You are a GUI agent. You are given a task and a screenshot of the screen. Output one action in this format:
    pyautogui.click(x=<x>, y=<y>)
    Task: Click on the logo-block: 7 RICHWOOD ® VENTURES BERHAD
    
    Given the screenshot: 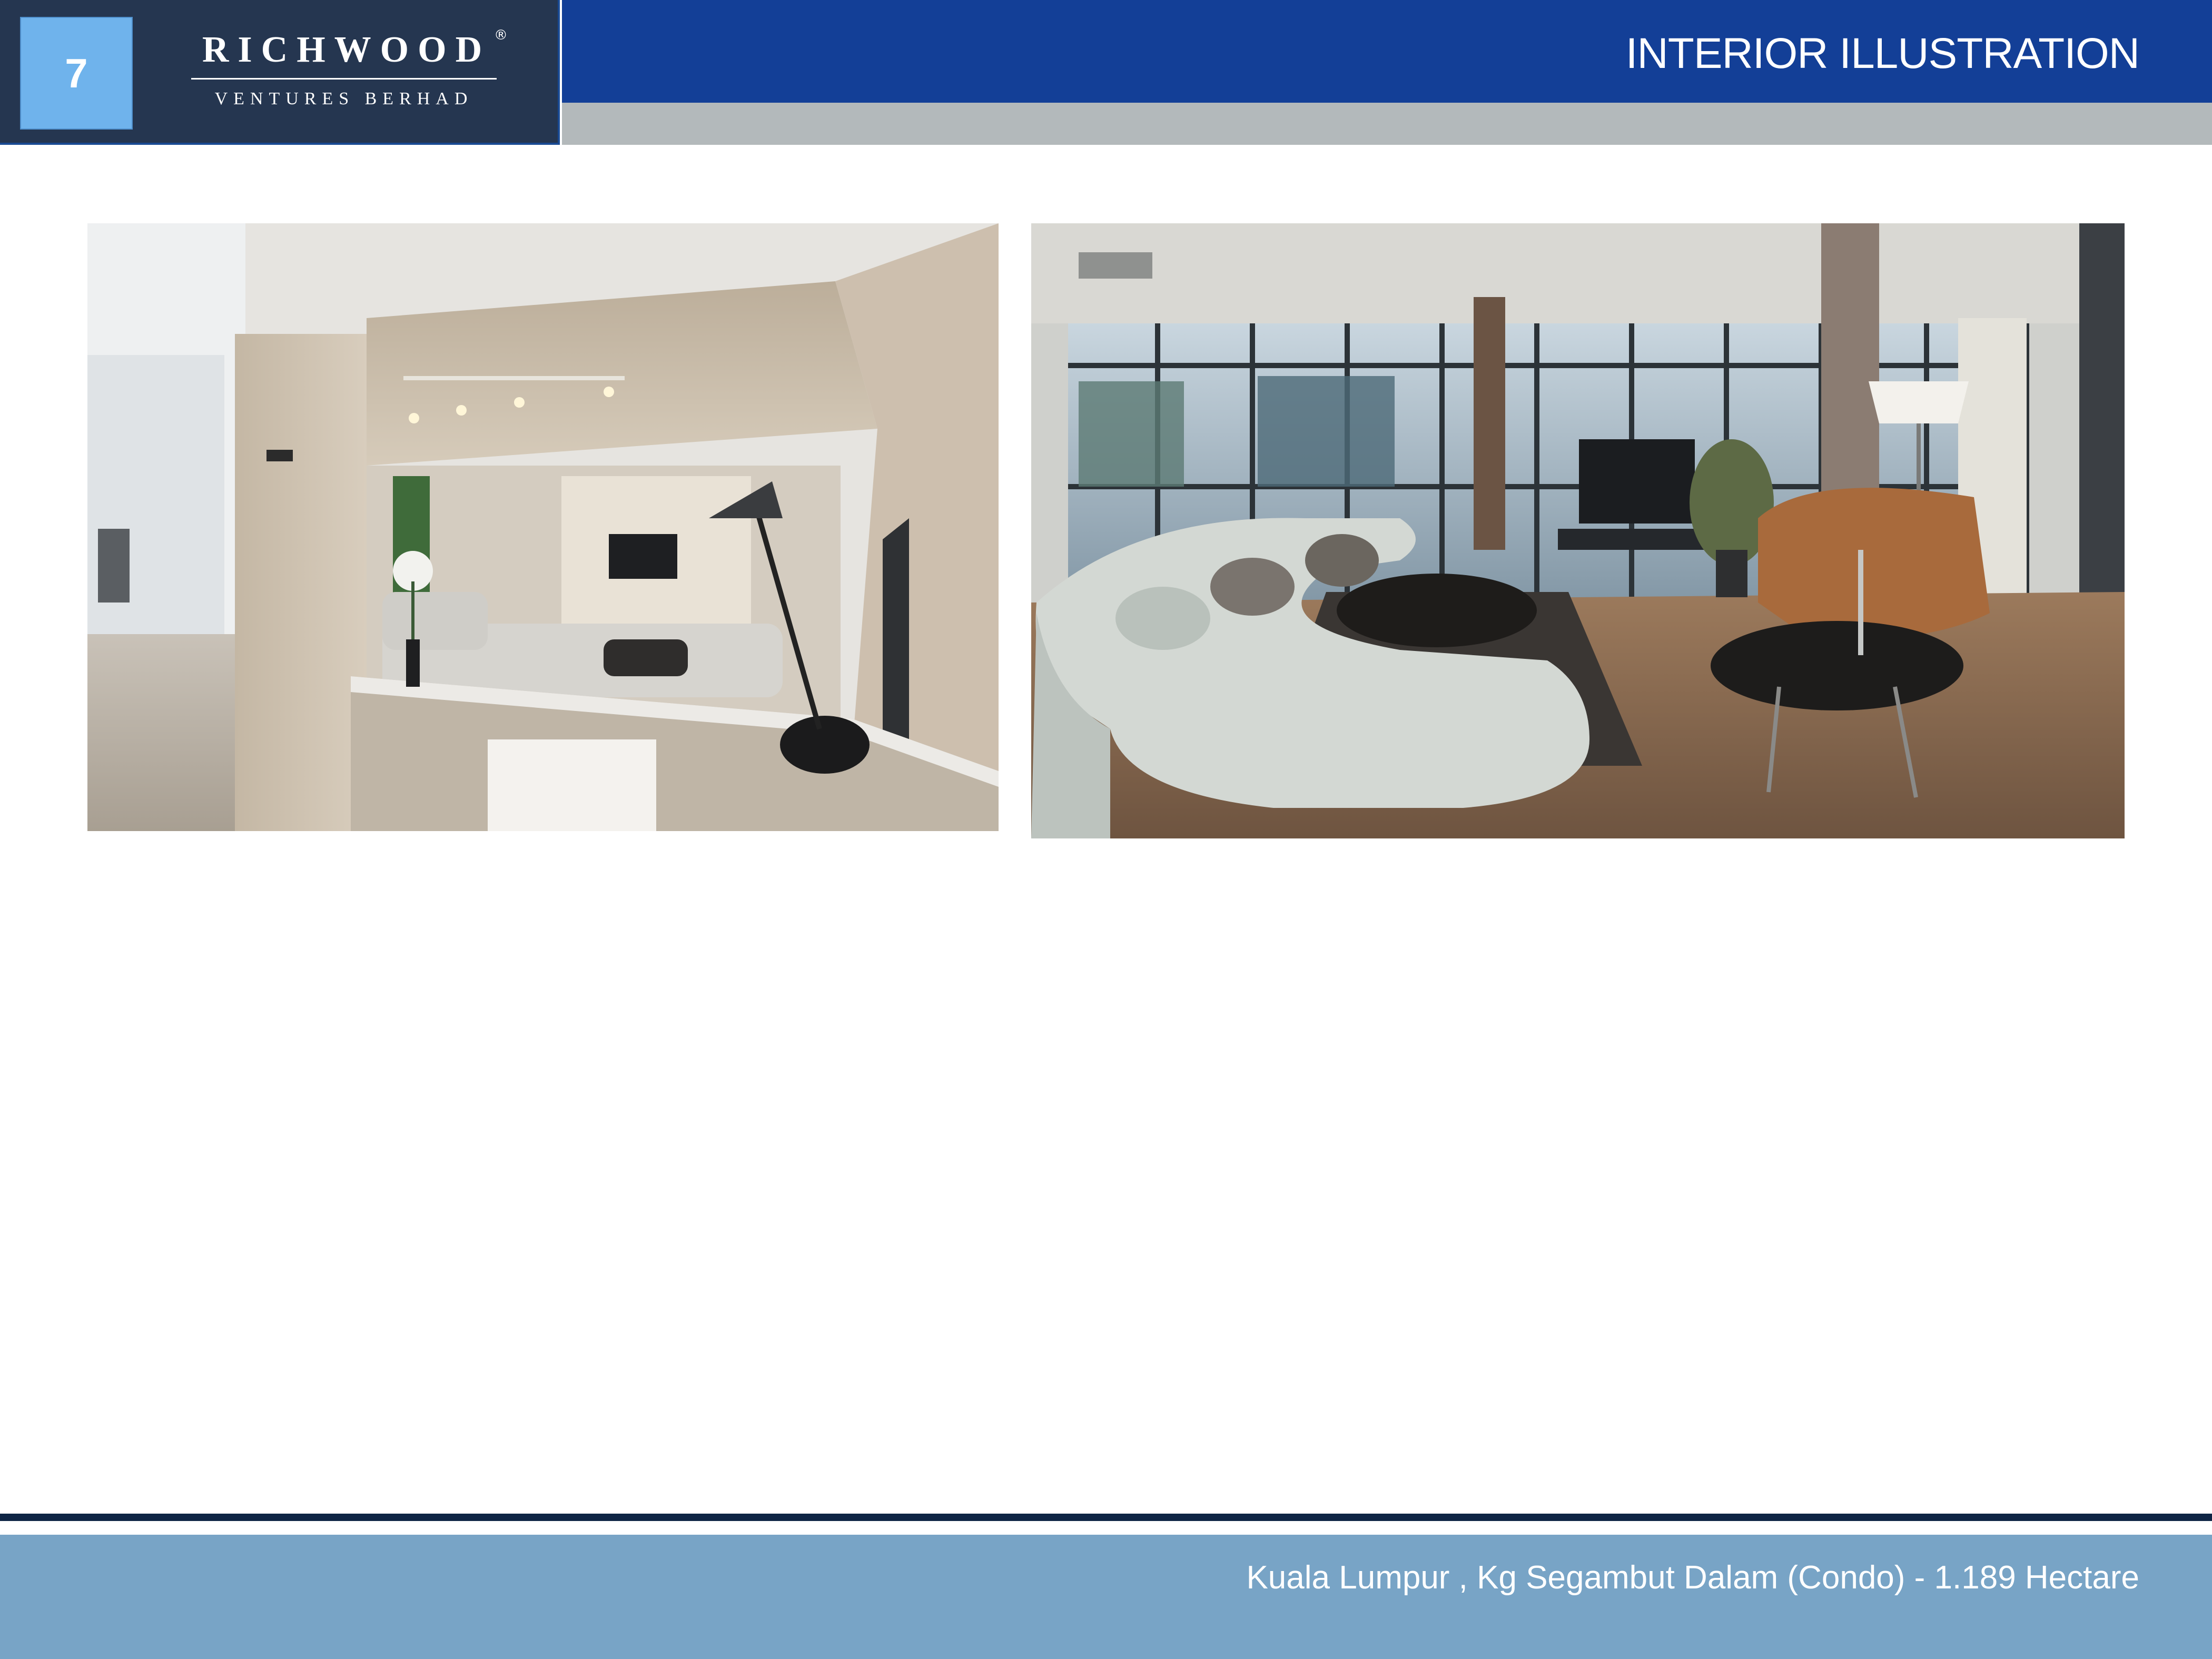 What is the action you would take?
    pyautogui.click(x=280, y=72)
    